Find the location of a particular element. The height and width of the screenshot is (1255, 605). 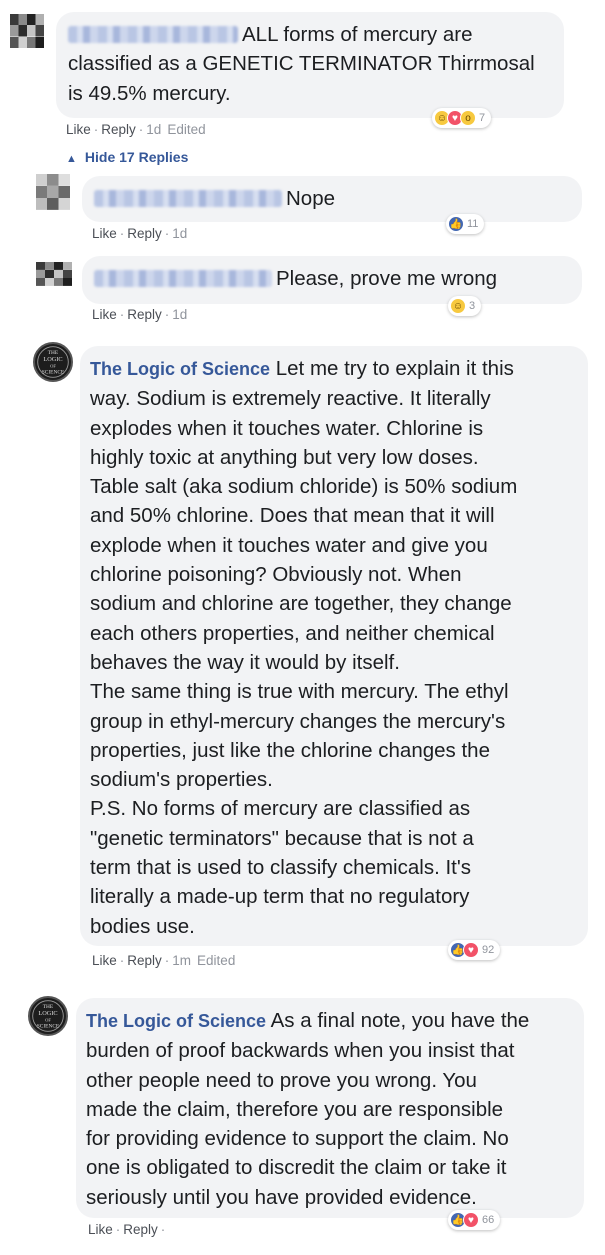

reply-text: Nope is located at coordinates (311, 198).